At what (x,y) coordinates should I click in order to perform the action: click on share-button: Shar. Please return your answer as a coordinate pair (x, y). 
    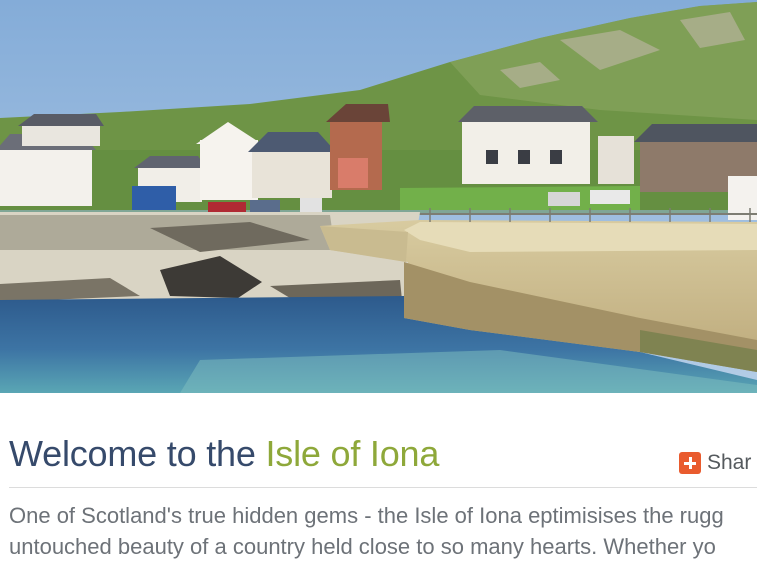
    Looking at the image, I should click on (715, 463).